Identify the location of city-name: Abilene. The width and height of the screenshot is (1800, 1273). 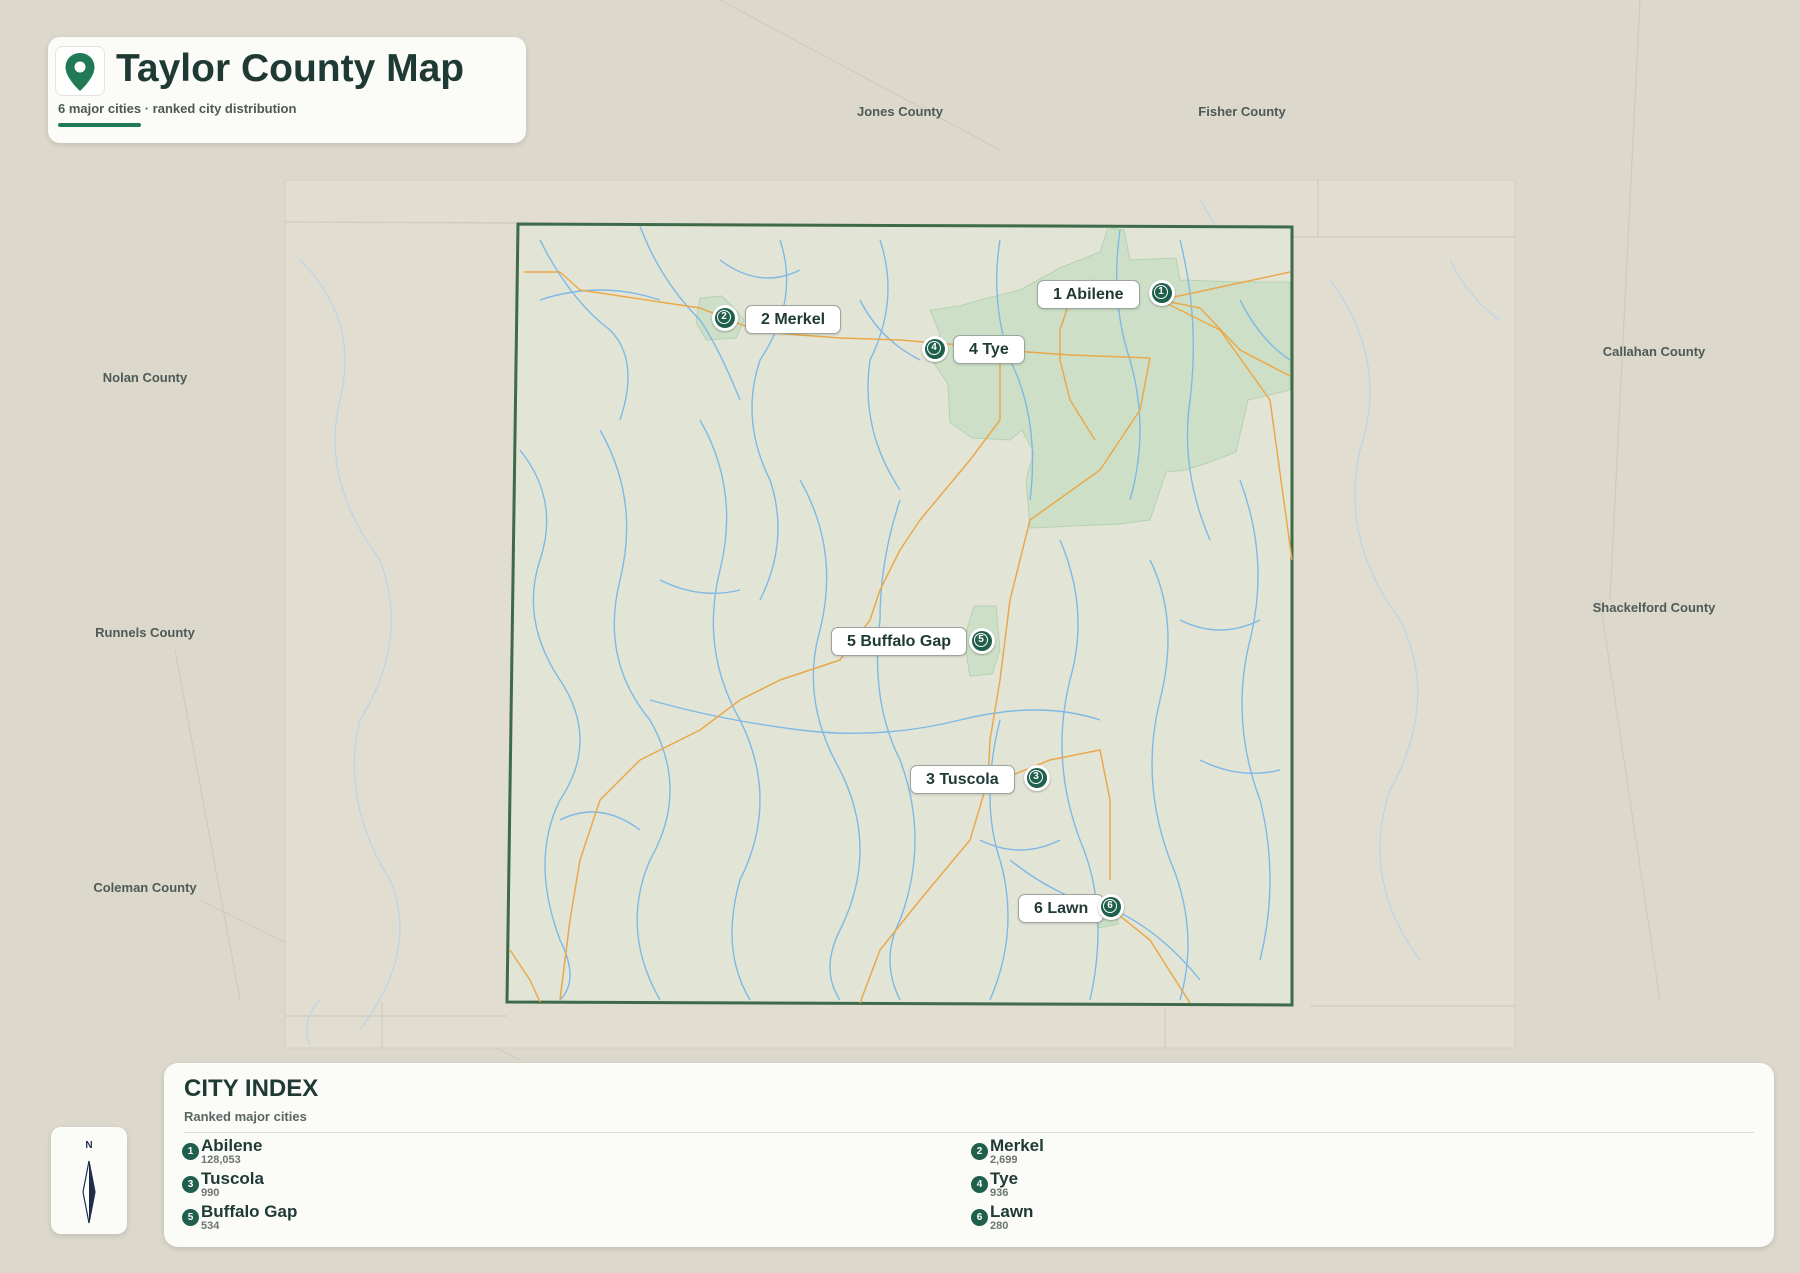
(232, 1145).